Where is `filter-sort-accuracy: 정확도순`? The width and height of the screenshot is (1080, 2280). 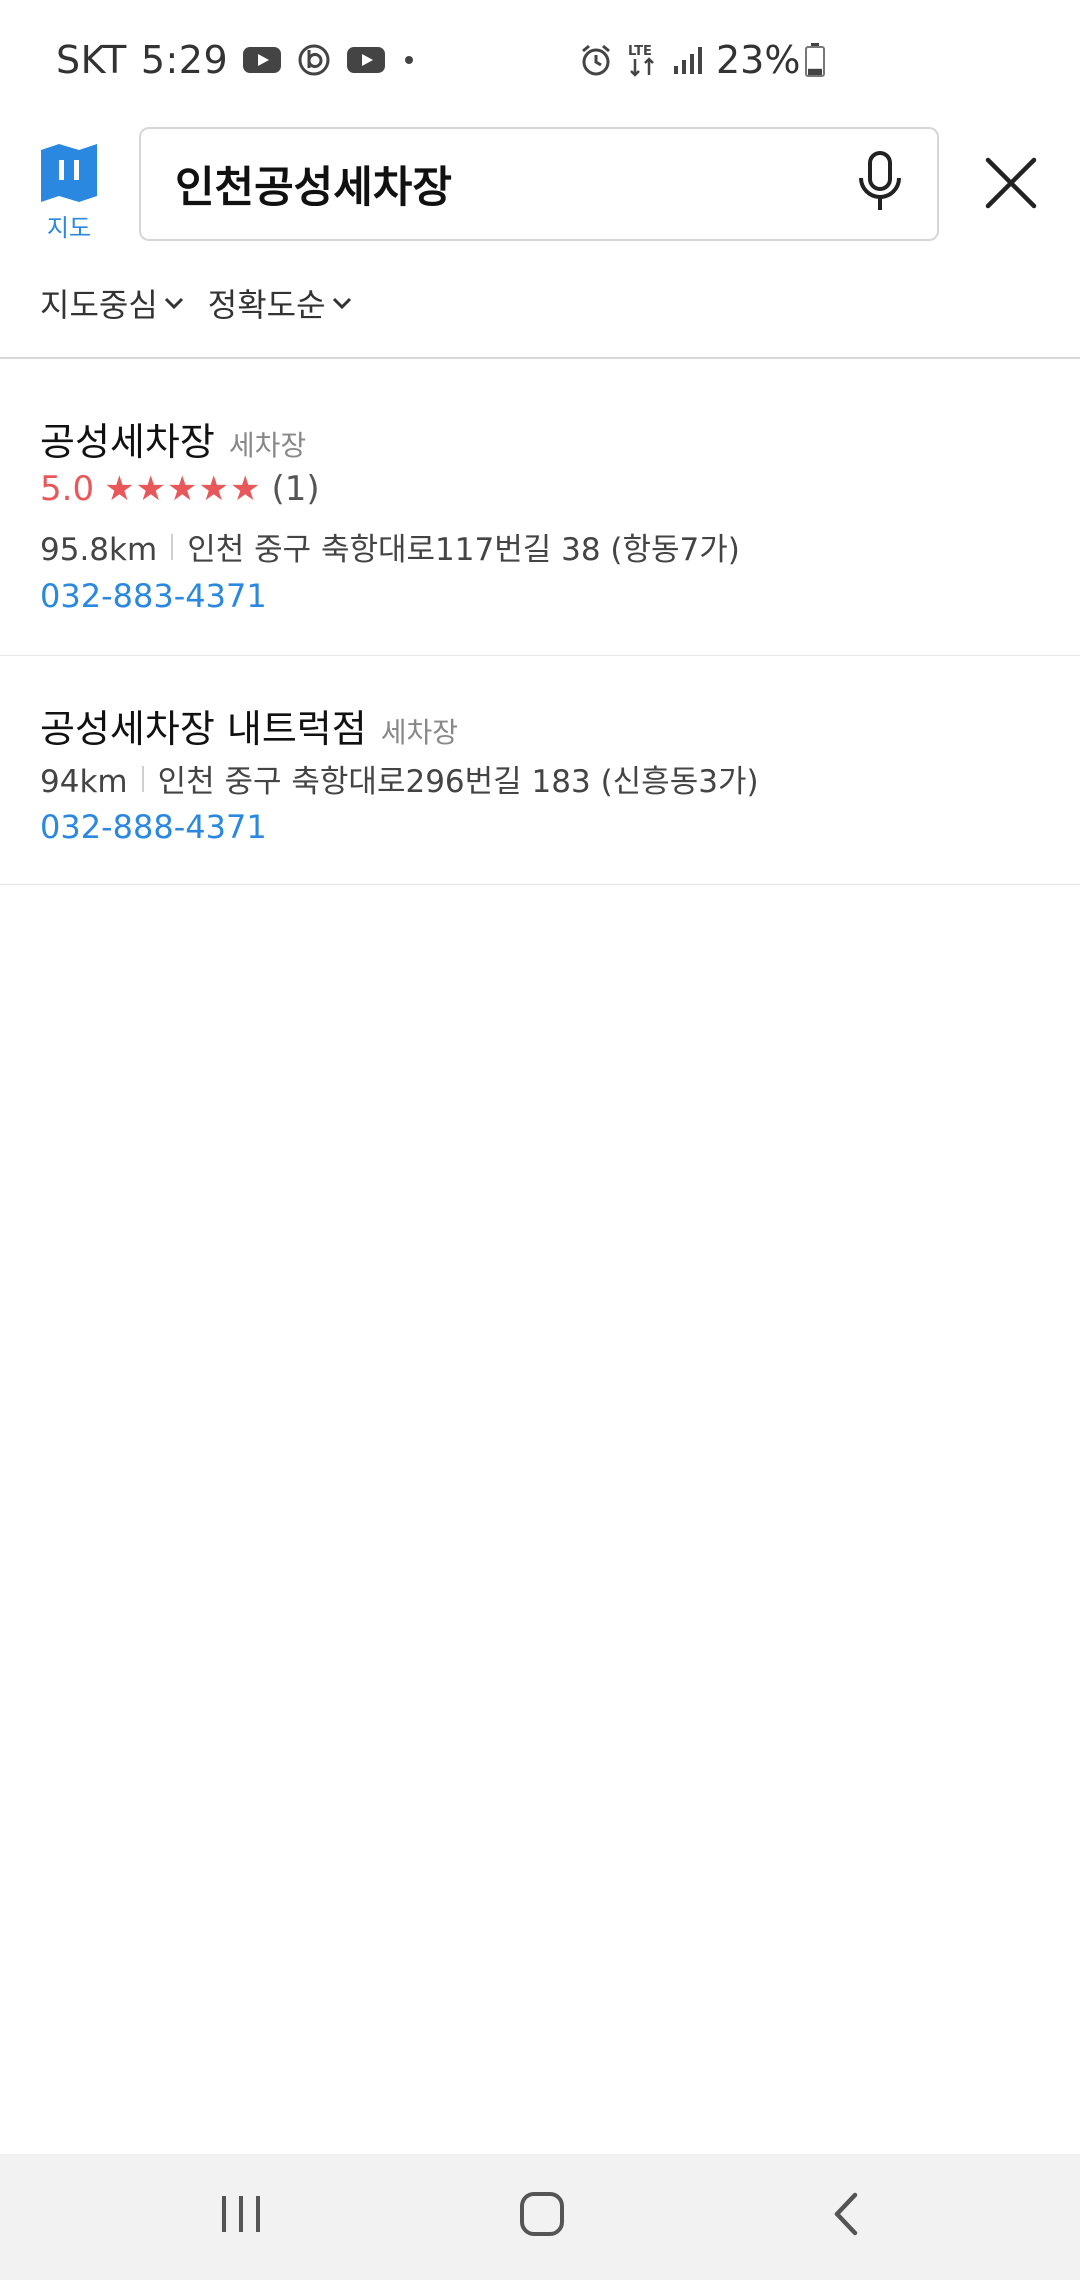
filter-sort-accuracy: 정확도순 is located at coordinates (281, 303).